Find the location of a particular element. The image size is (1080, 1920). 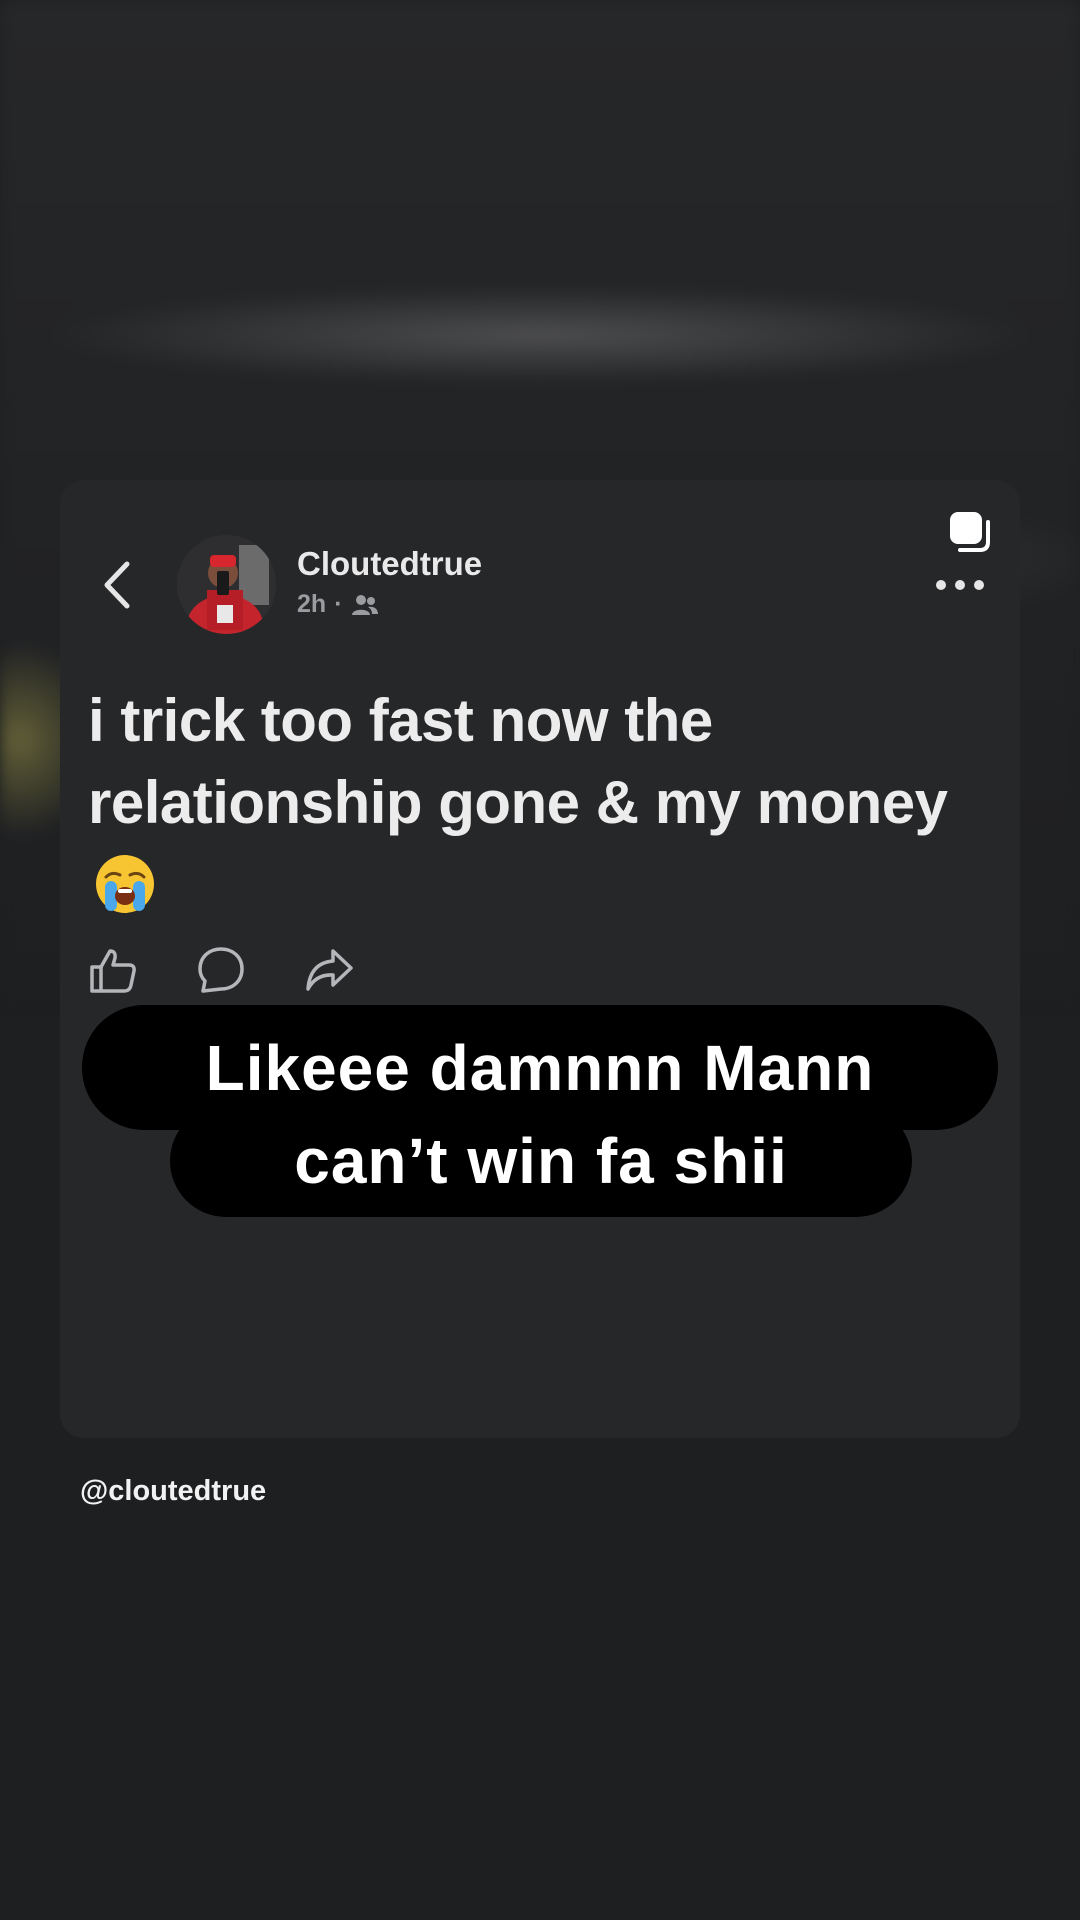

share-icon is located at coordinates (329, 970).